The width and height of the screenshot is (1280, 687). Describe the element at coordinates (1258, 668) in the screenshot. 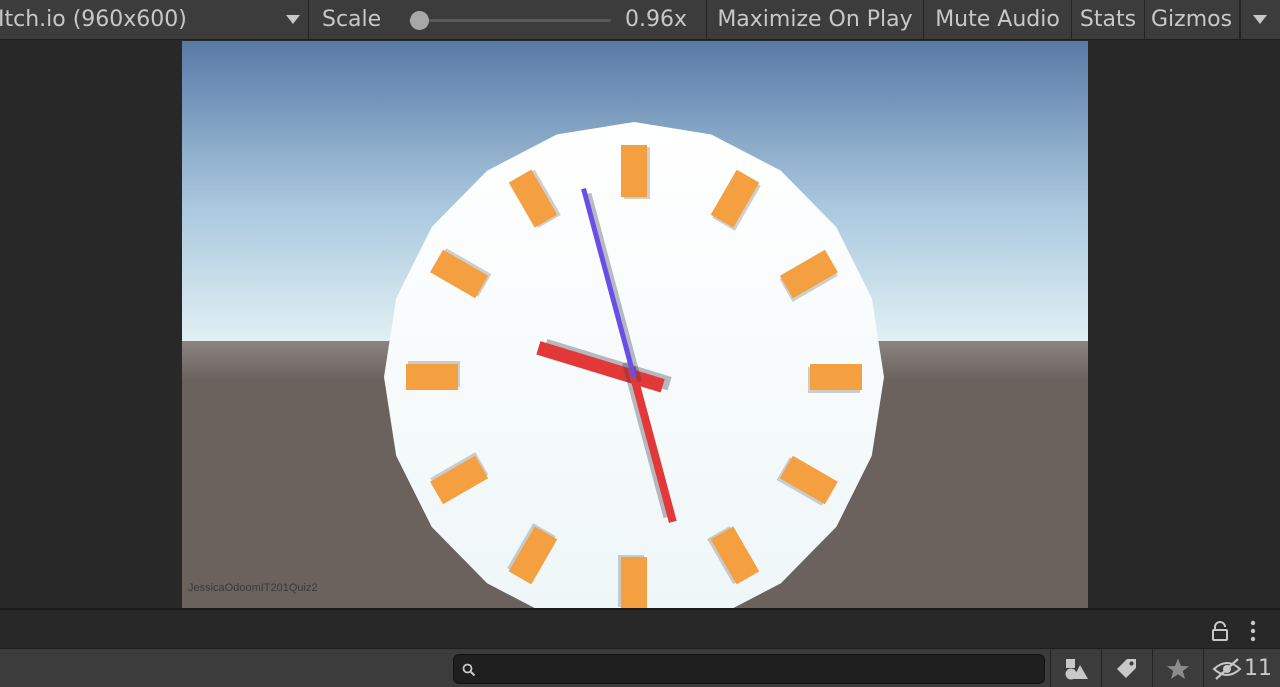

I see `hidden-count: 11` at that location.